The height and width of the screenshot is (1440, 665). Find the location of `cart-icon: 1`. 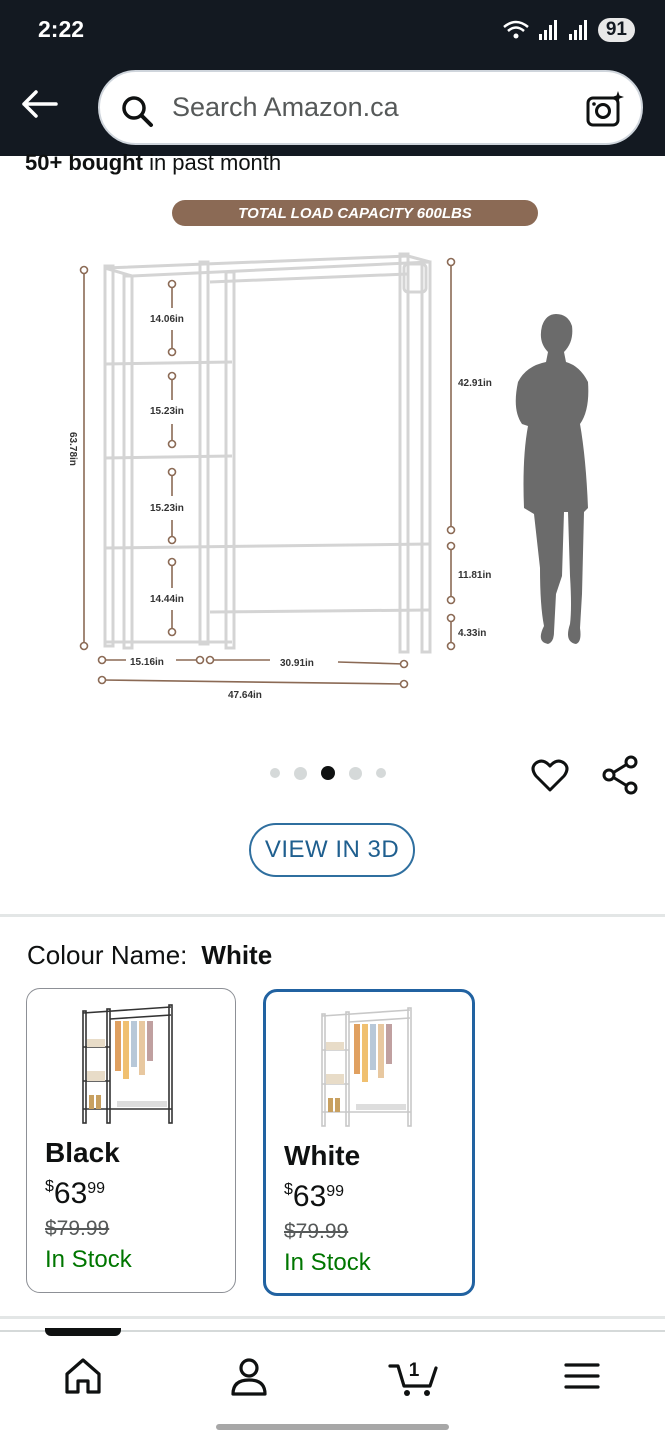

cart-icon: 1 is located at coordinates (414, 1376).